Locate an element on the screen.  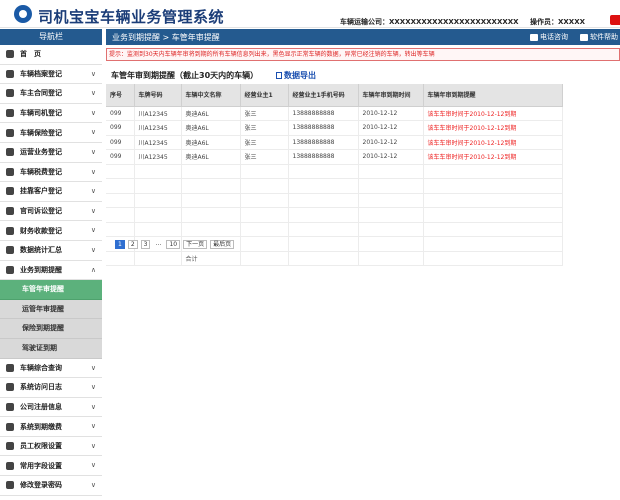
software-help-button: 软件帮助 is located at coordinates (599, 37).